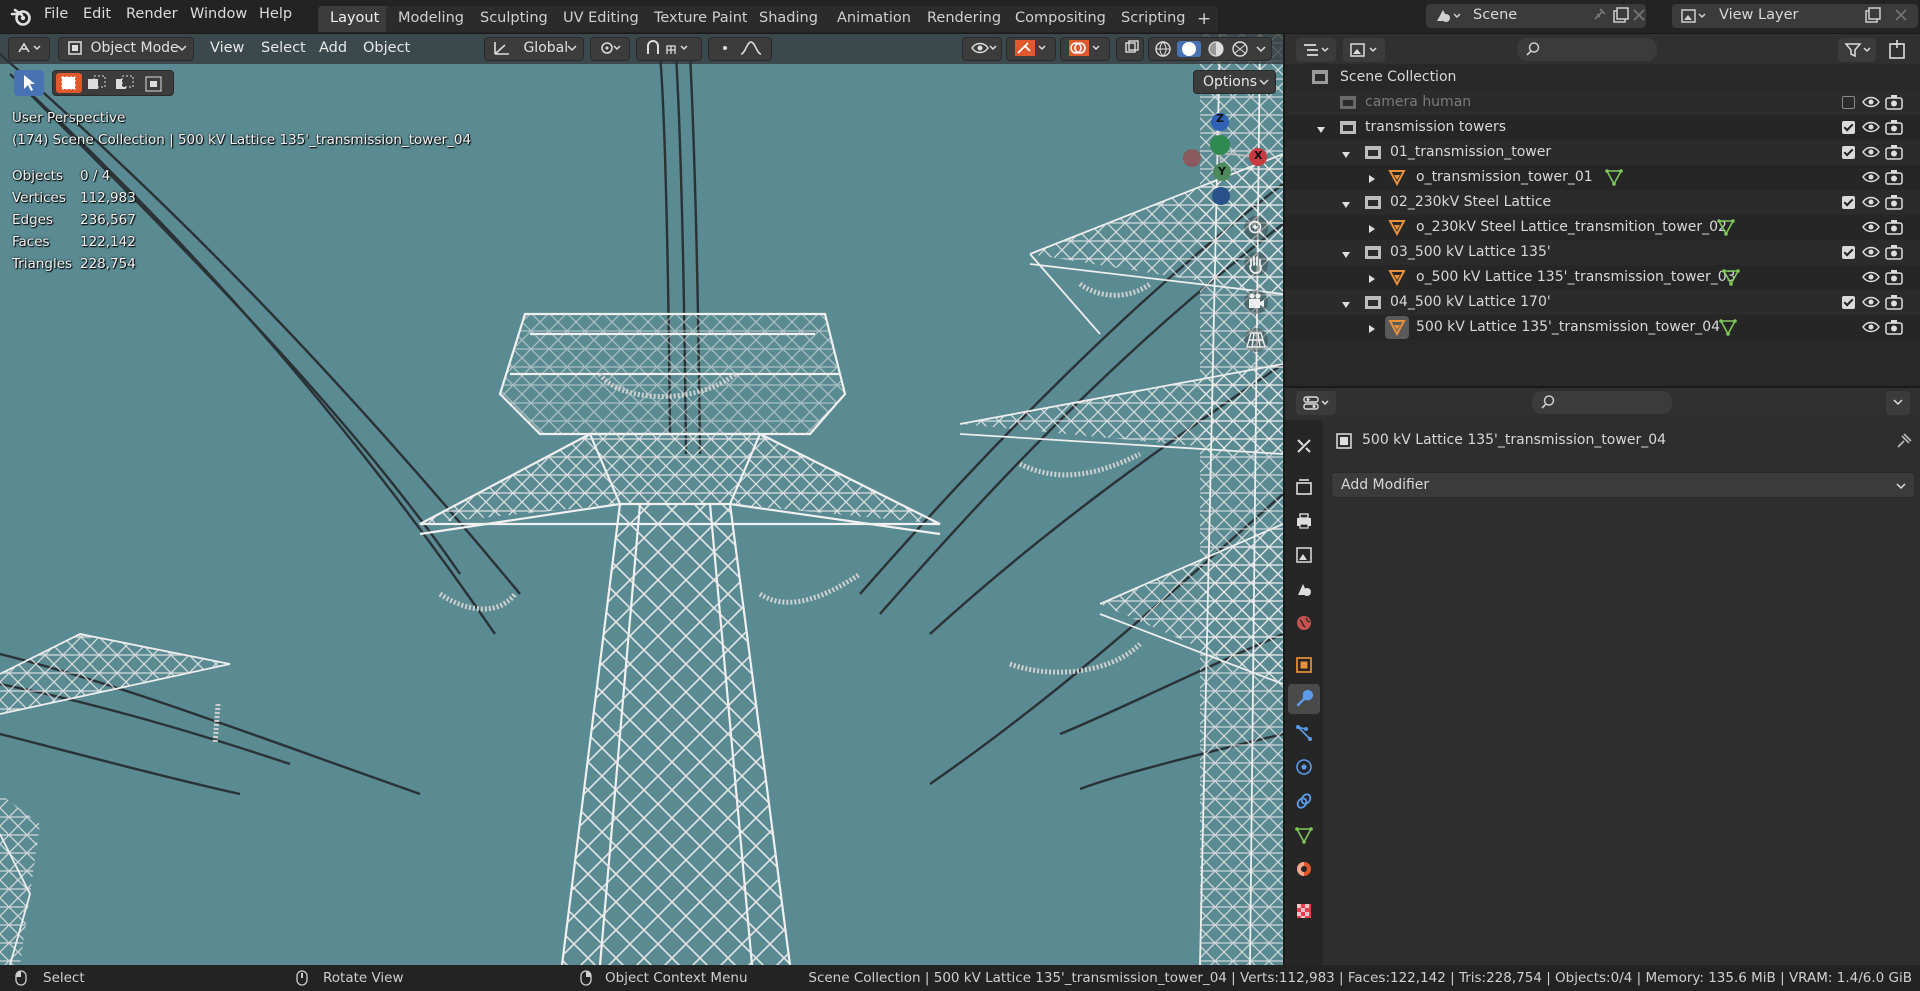 The image size is (1920, 991). What do you see at coordinates (1304, 699) in the screenshot?
I see `modifier-tab` at bounding box center [1304, 699].